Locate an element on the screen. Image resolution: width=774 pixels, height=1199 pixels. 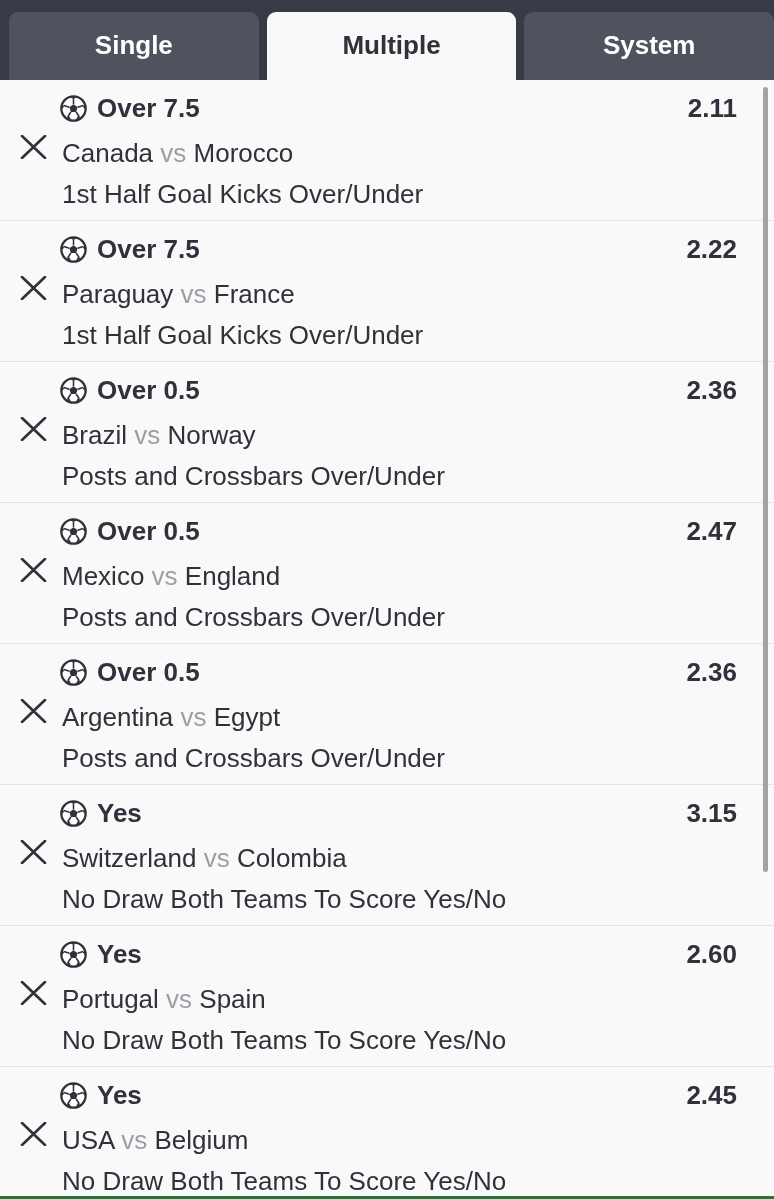
odds-value: 2.60 is located at coordinates (711, 954).